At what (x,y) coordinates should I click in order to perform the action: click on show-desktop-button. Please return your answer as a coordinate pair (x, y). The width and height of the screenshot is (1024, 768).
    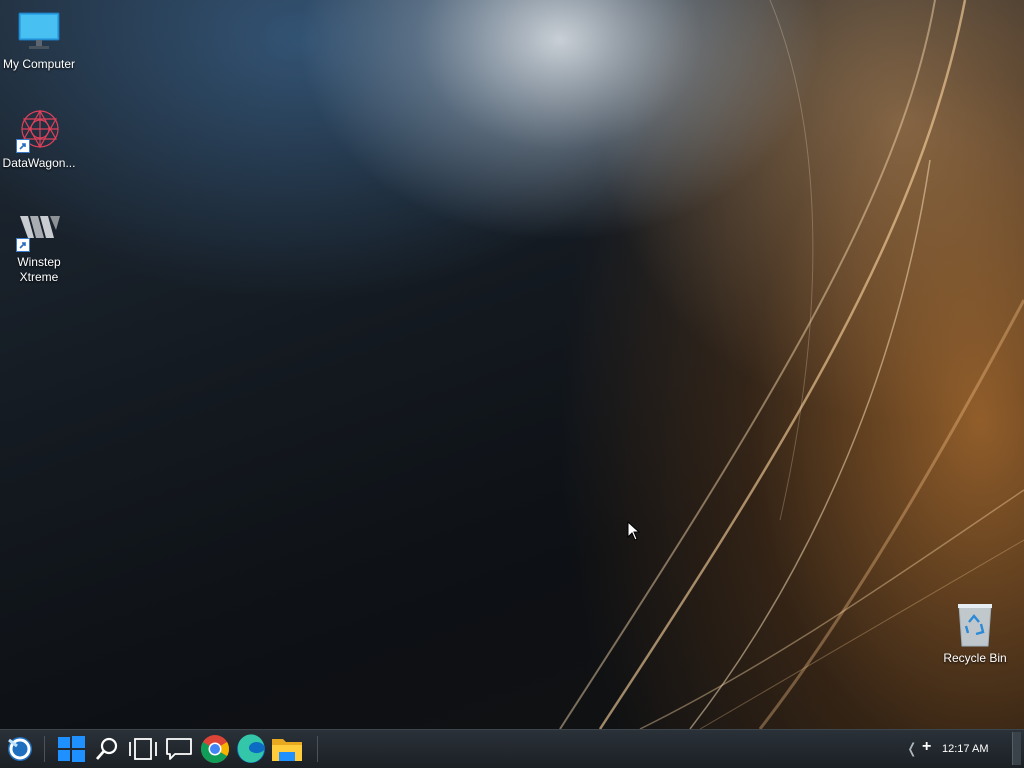
    Looking at the image, I should click on (1016, 748).